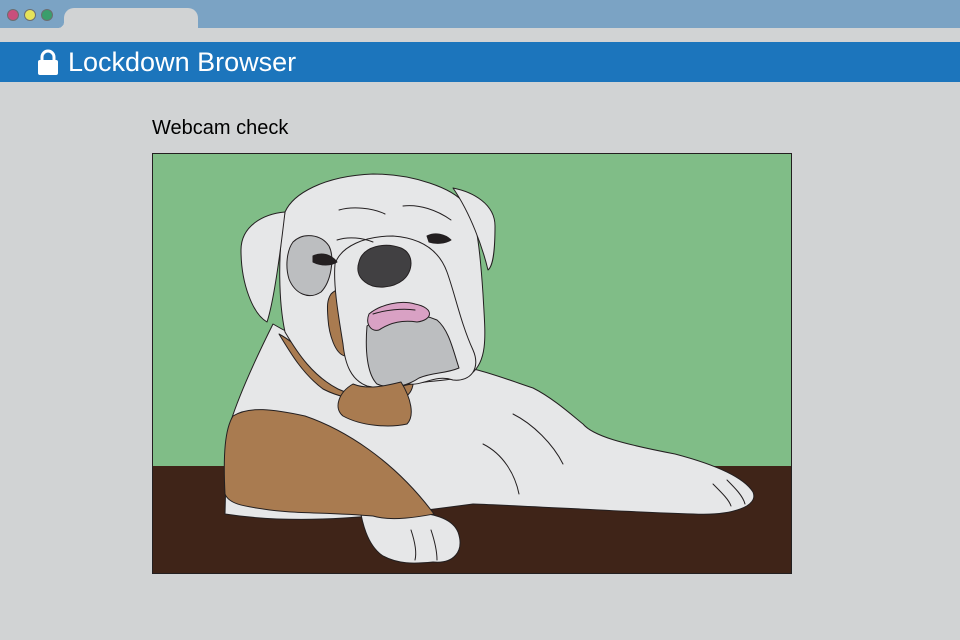 This screenshot has height=640, width=960. Describe the element at coordinates (220, 128) in the screenshot. I see `section-title: Webcam check` at that location.